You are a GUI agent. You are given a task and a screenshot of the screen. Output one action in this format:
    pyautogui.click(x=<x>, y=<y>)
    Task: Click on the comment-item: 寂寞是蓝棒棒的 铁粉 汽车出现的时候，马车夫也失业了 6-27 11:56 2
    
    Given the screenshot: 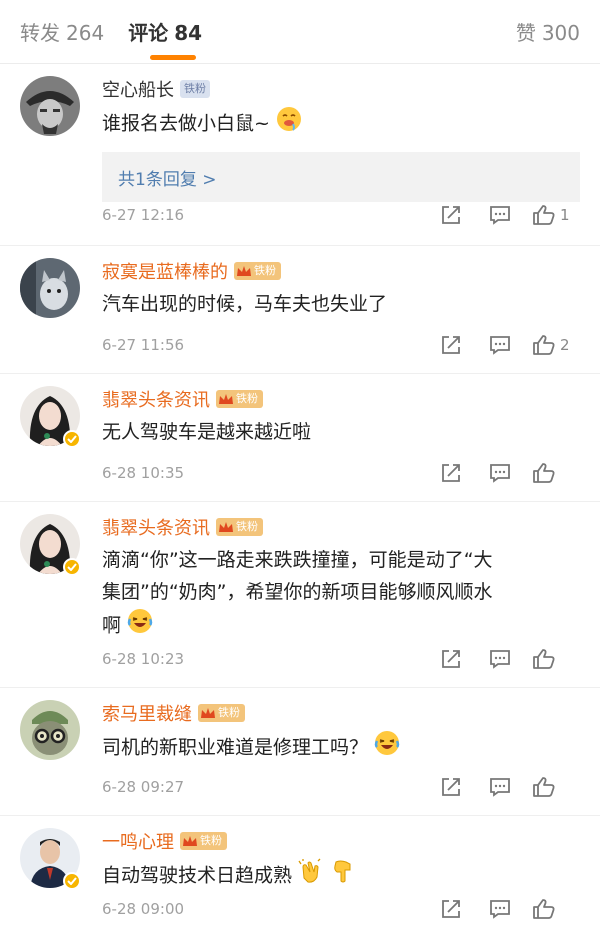 What is the action you would take?
    pyautogui.click(x=300, y=310)
    